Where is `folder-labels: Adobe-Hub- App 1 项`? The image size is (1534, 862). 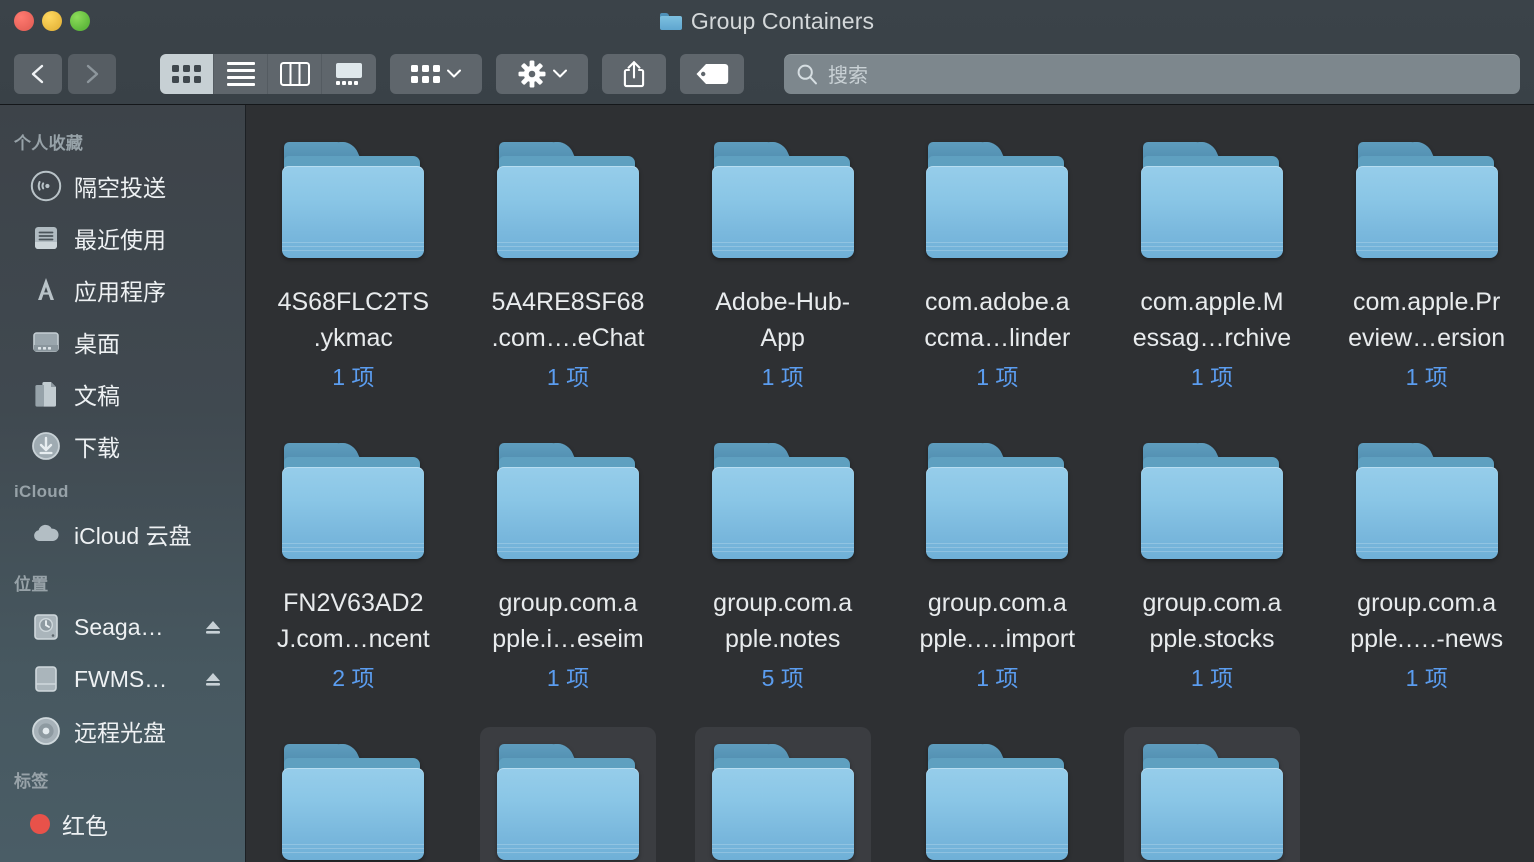 folder-labels: Adobe-Hub- App 1 项 is located at coordinates (782, 338).